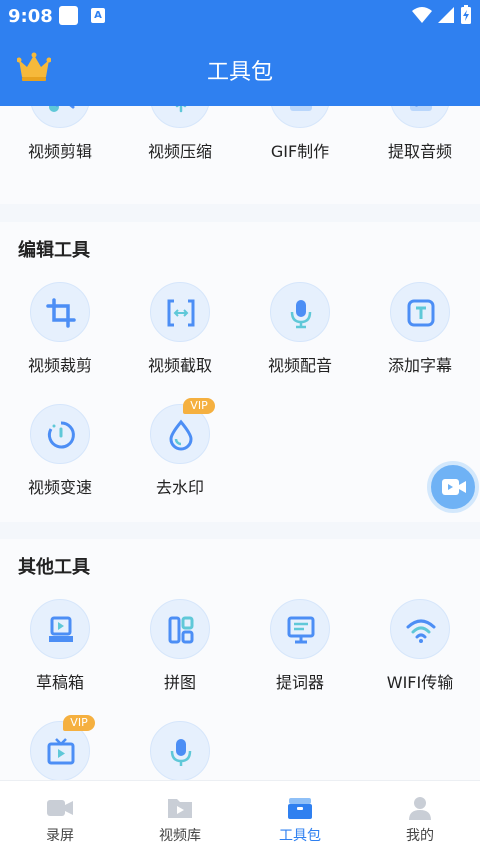 This screenshot has width=480, height=853. What do you see at coordinates (62, 109) in the screenshot?
I see `scissors-icon` at bounding box center [62, 109].